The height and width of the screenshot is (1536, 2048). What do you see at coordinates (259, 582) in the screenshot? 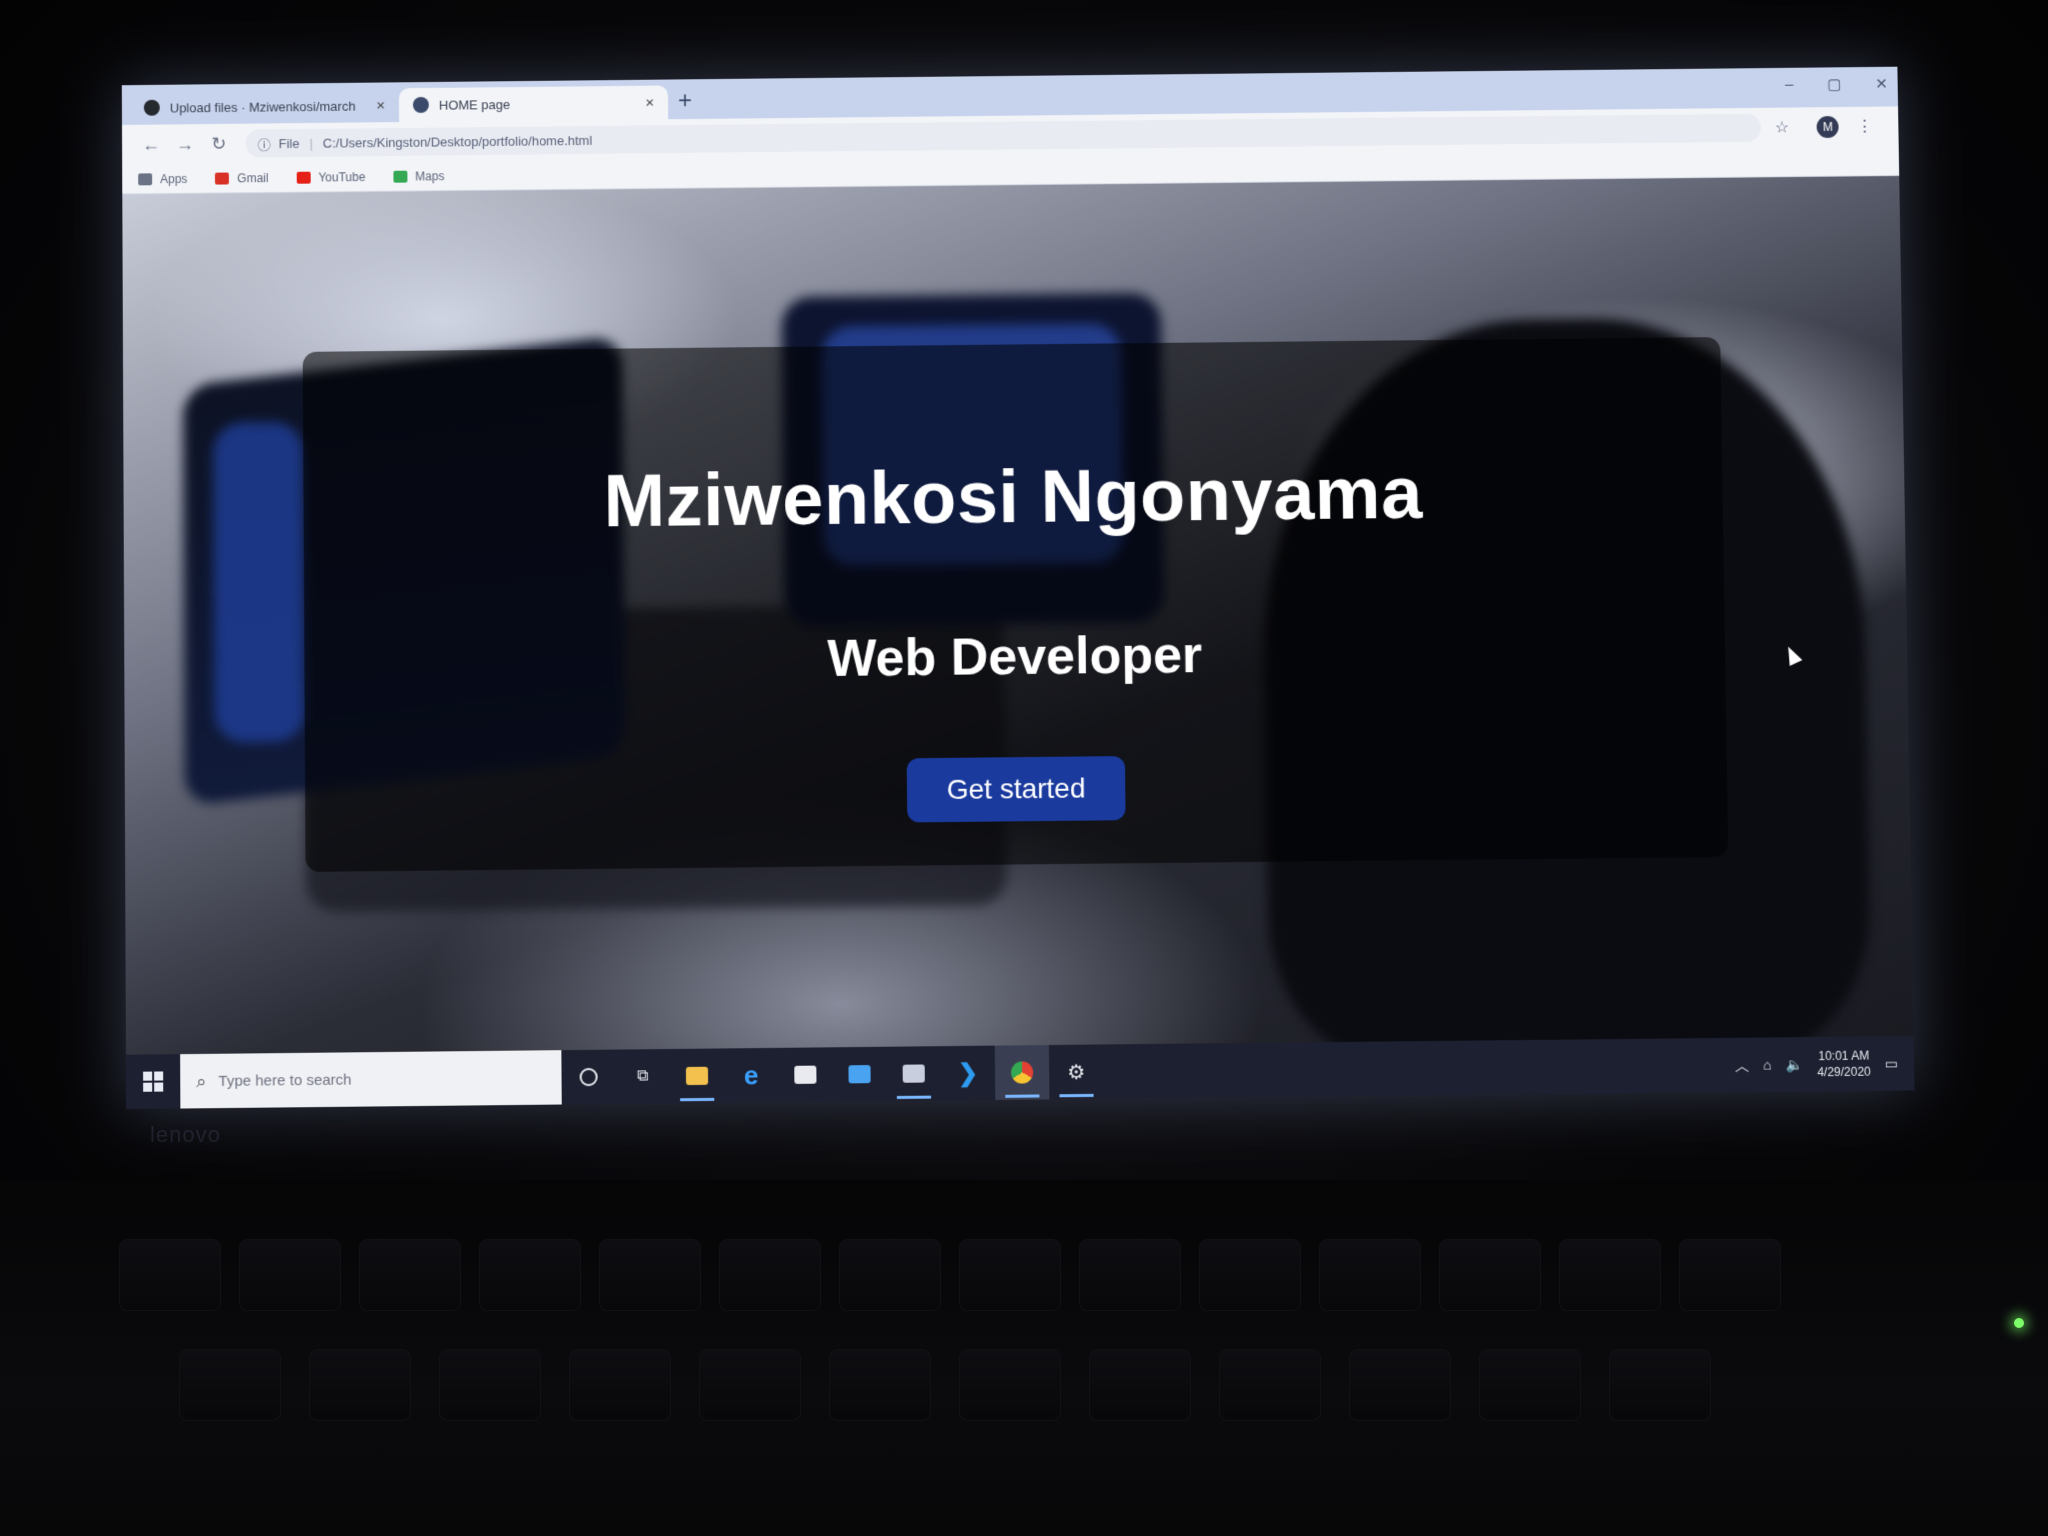
I see `hero-background-monitor-screen` at bounding box center [259, 582].